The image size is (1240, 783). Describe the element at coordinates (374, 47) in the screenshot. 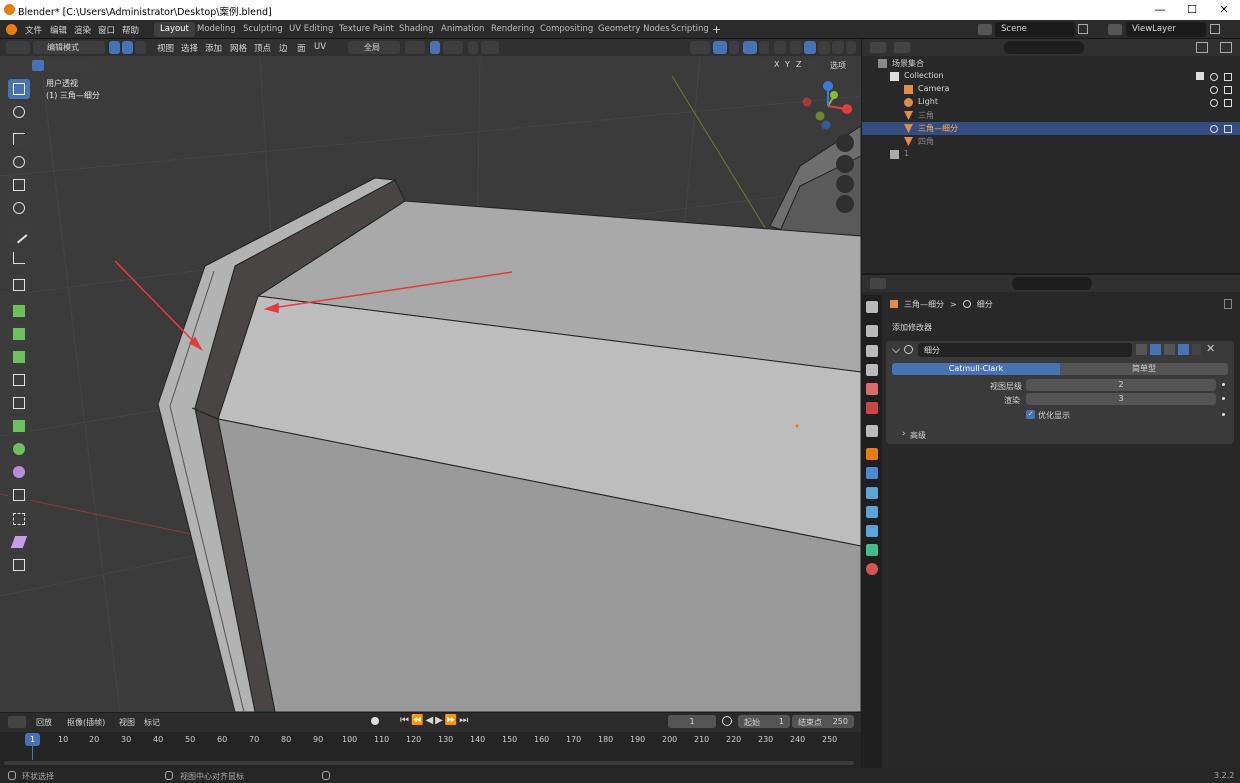

I see `transform-orientation-selector: 全局` at that location.